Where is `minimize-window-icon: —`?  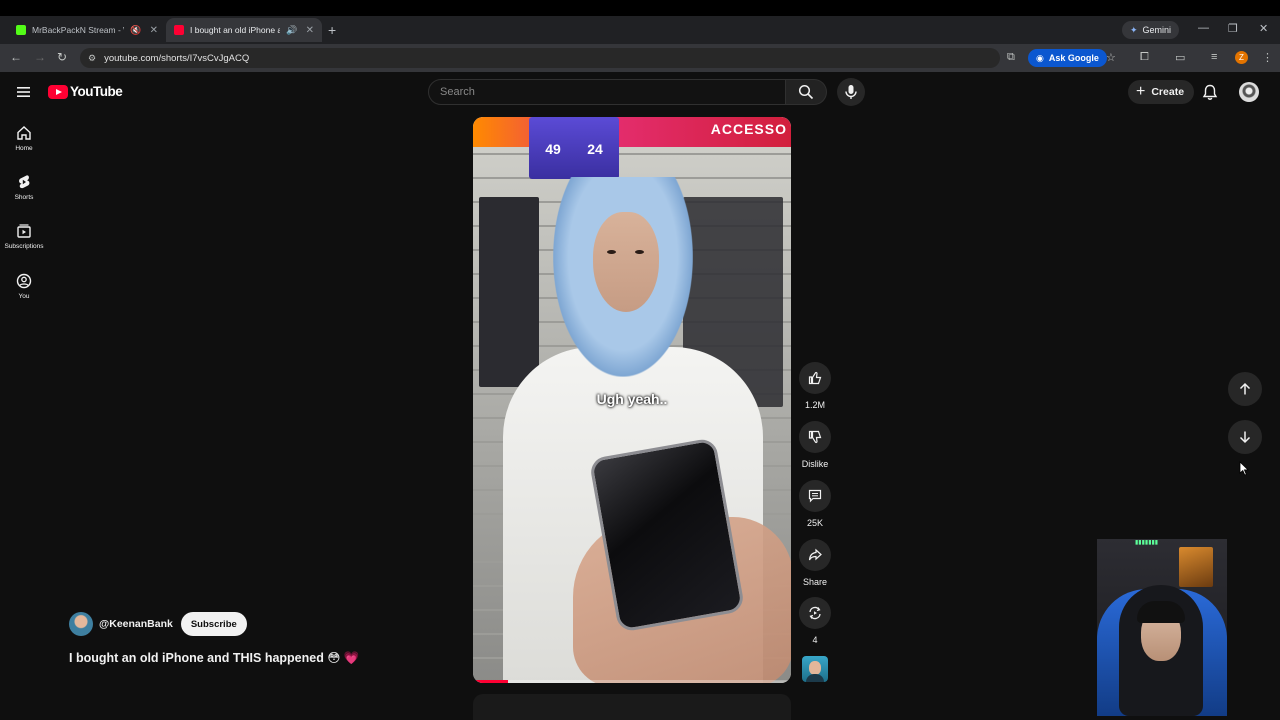
minimize-window-icon: — is located at coordinates (1203, 28).